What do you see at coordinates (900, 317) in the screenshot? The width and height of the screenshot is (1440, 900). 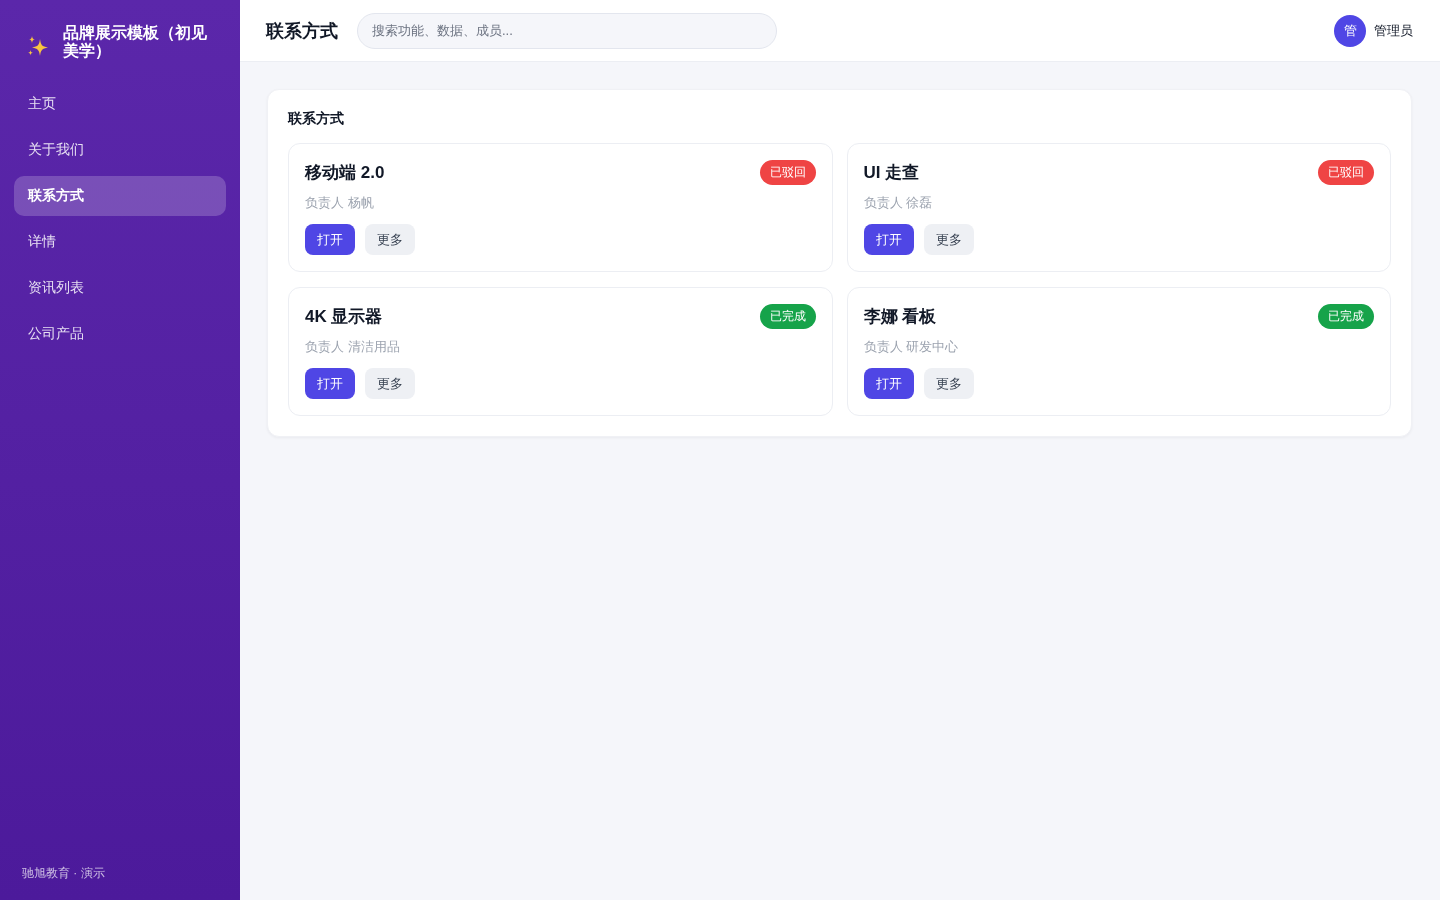 I see `card-title: 李娜 看板` at bounding box center [900, 317].